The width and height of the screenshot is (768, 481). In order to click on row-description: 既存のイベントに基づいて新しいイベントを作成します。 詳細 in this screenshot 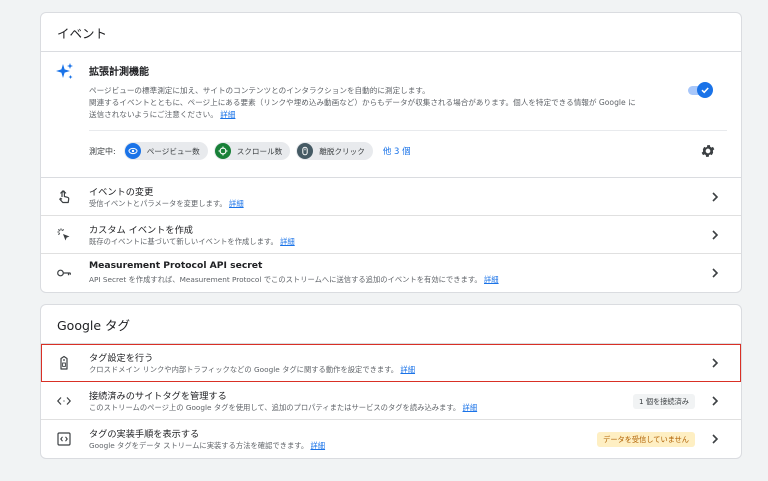, I will do `click(192, 242)`.